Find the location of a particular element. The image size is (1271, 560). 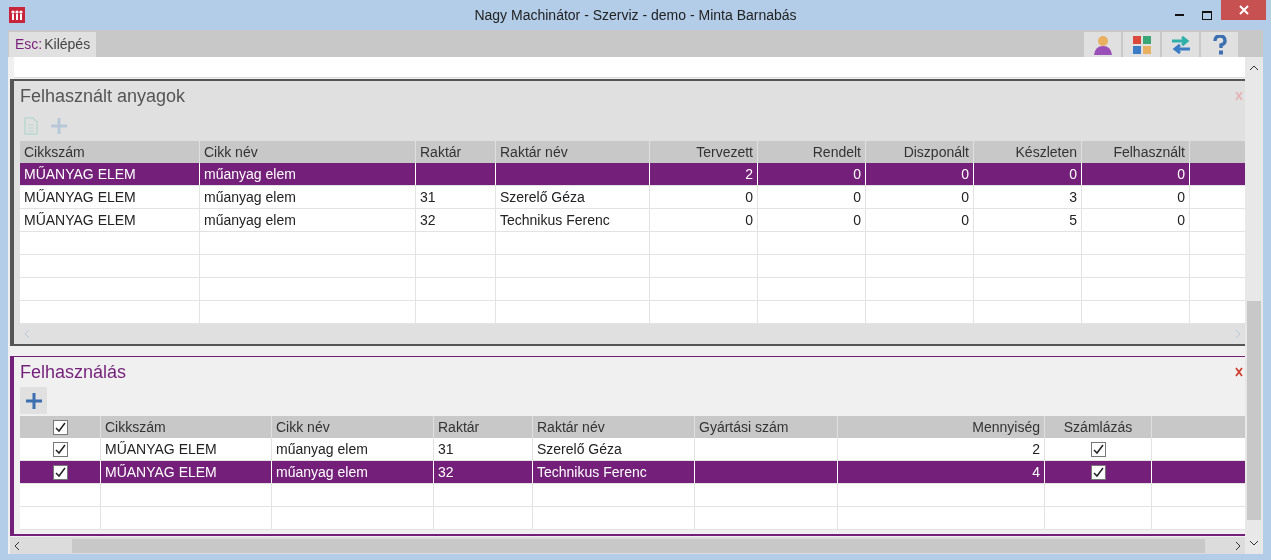

tiles-button is located at coordinates (1141, 44).